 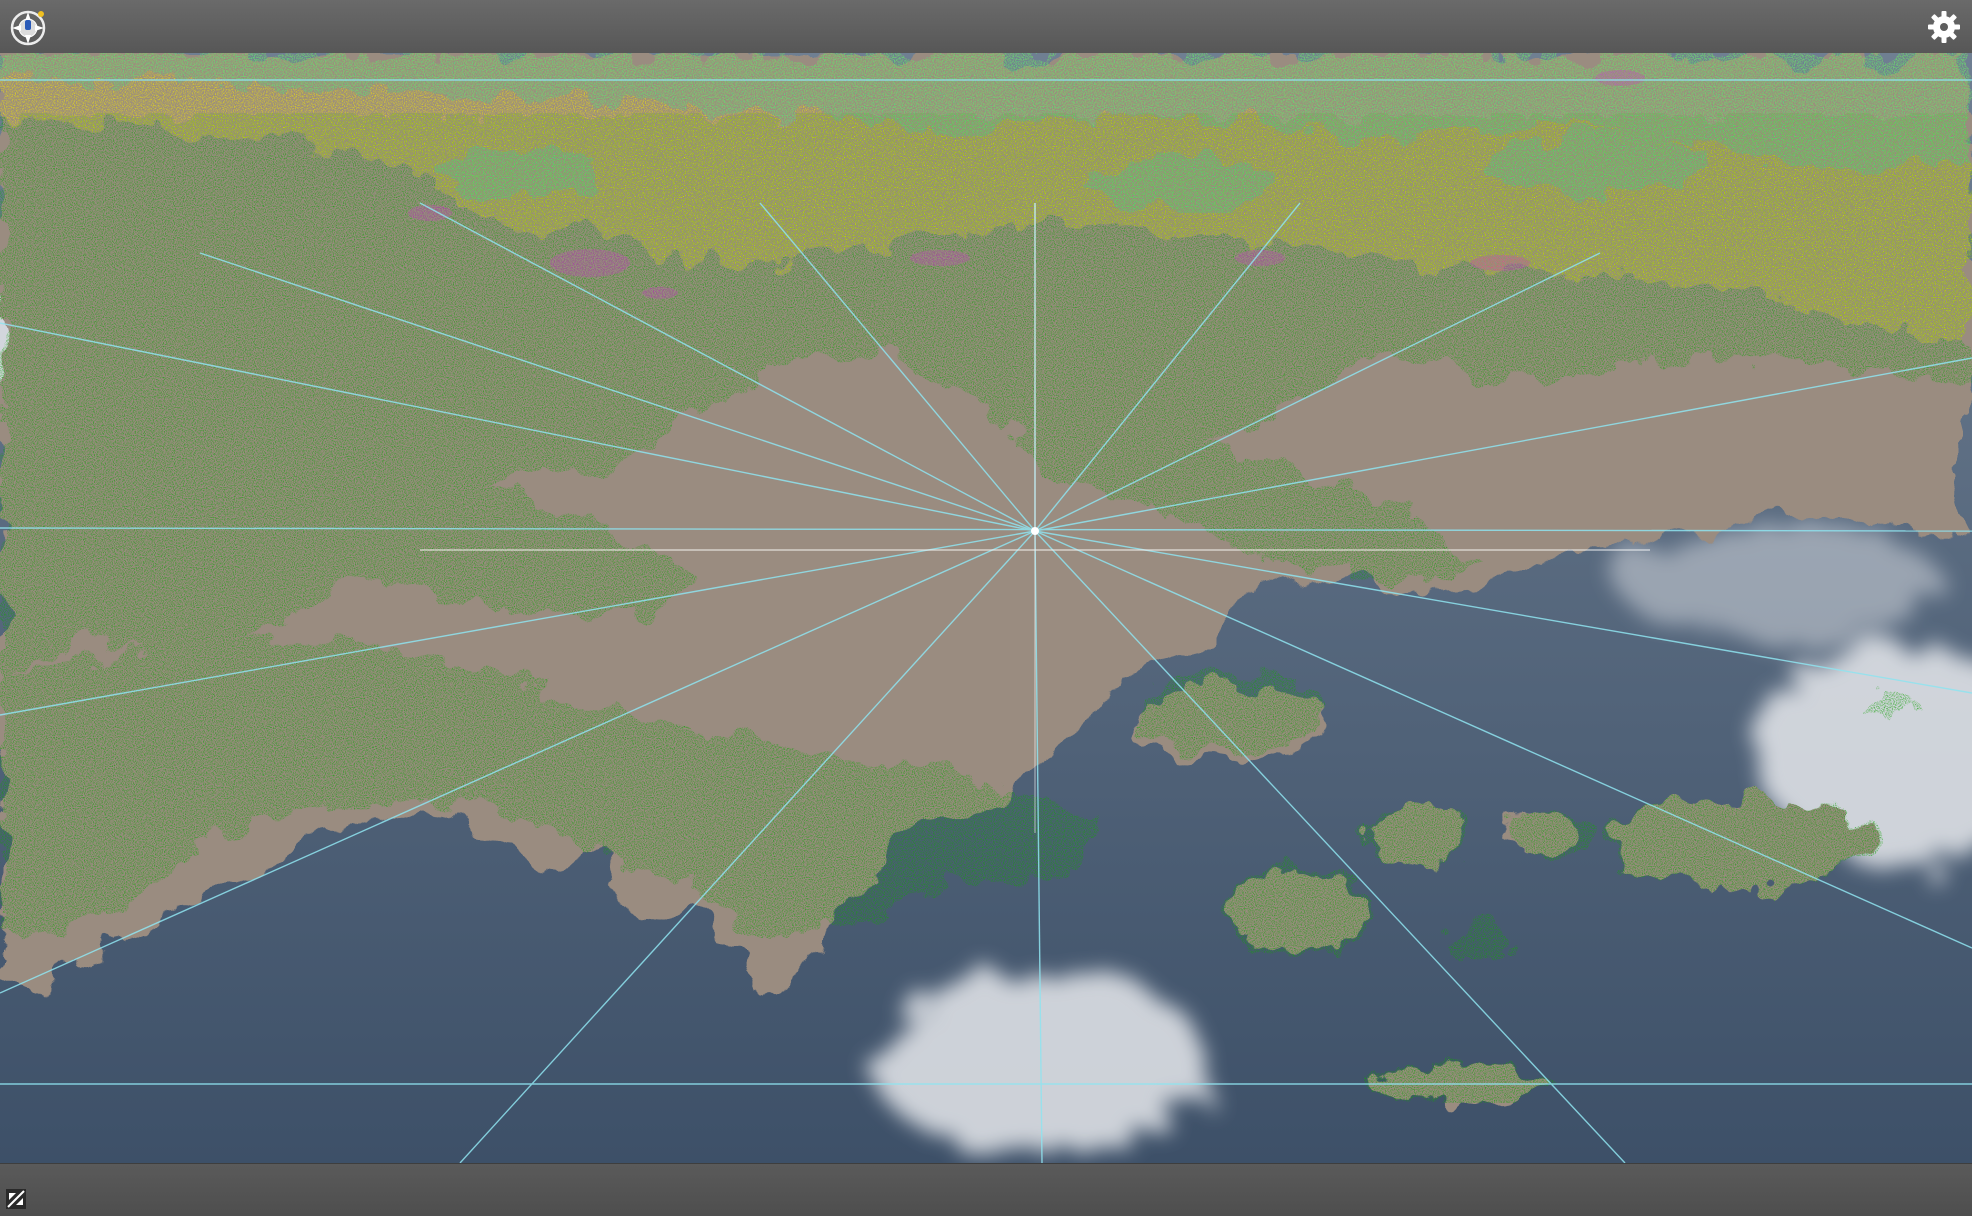 I want to click on bottom-status-bar, so click(x=986, y=1189).